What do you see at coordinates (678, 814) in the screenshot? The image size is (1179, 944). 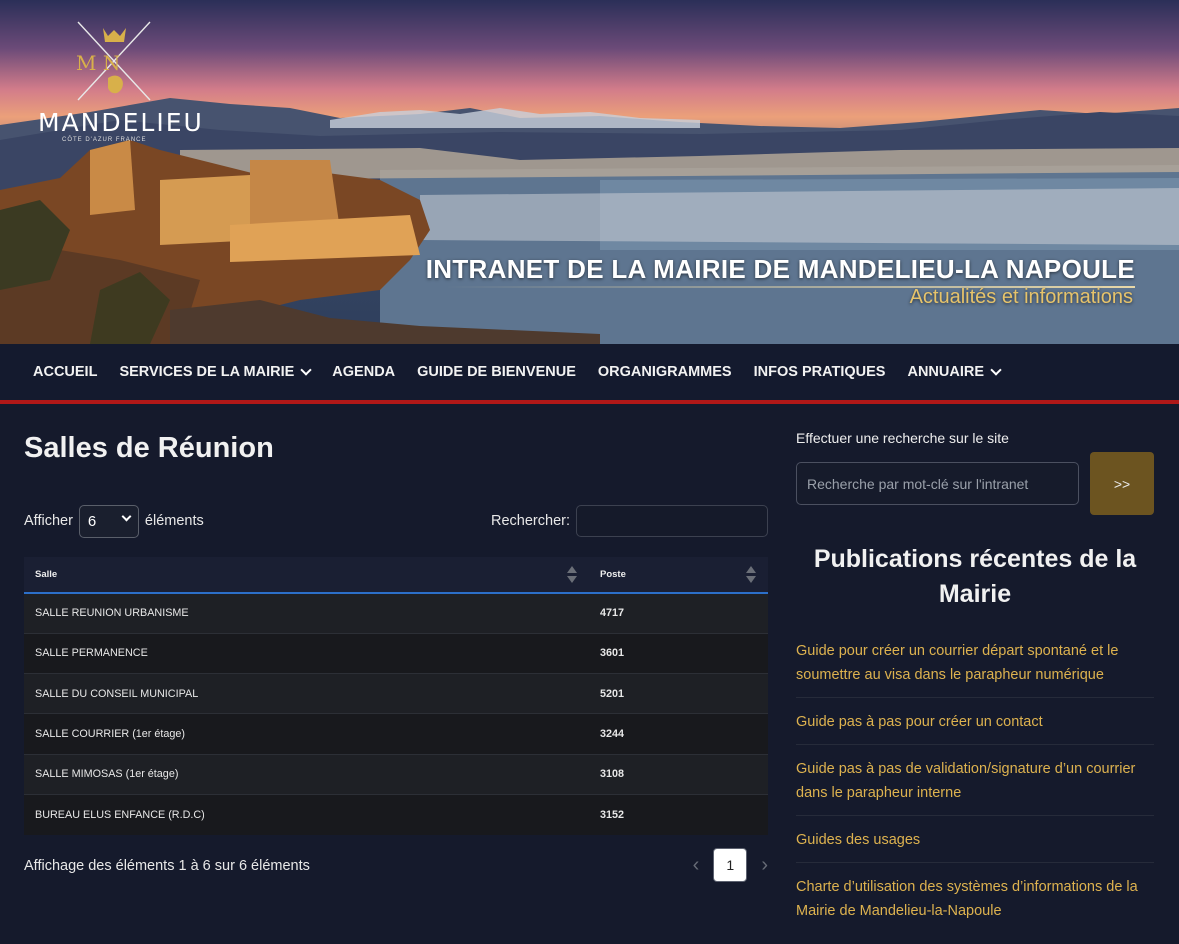 I see `cell-poste: 3152` at bounding box center [678, 814].